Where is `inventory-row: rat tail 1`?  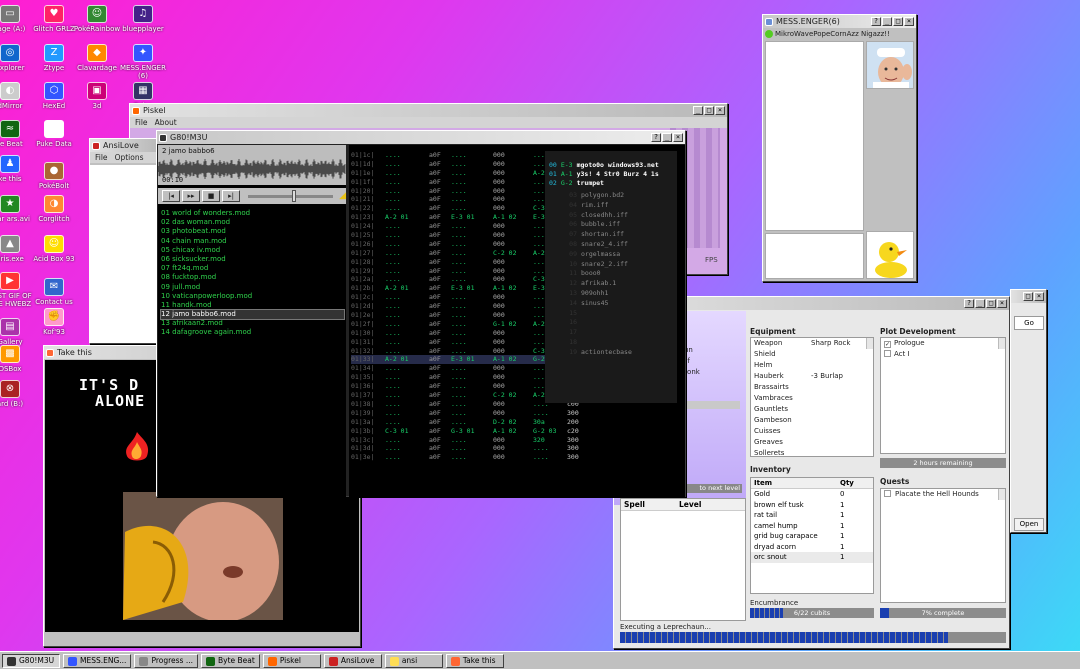
inventory-row: rat tail 1 is located at coordinates (812, 515).